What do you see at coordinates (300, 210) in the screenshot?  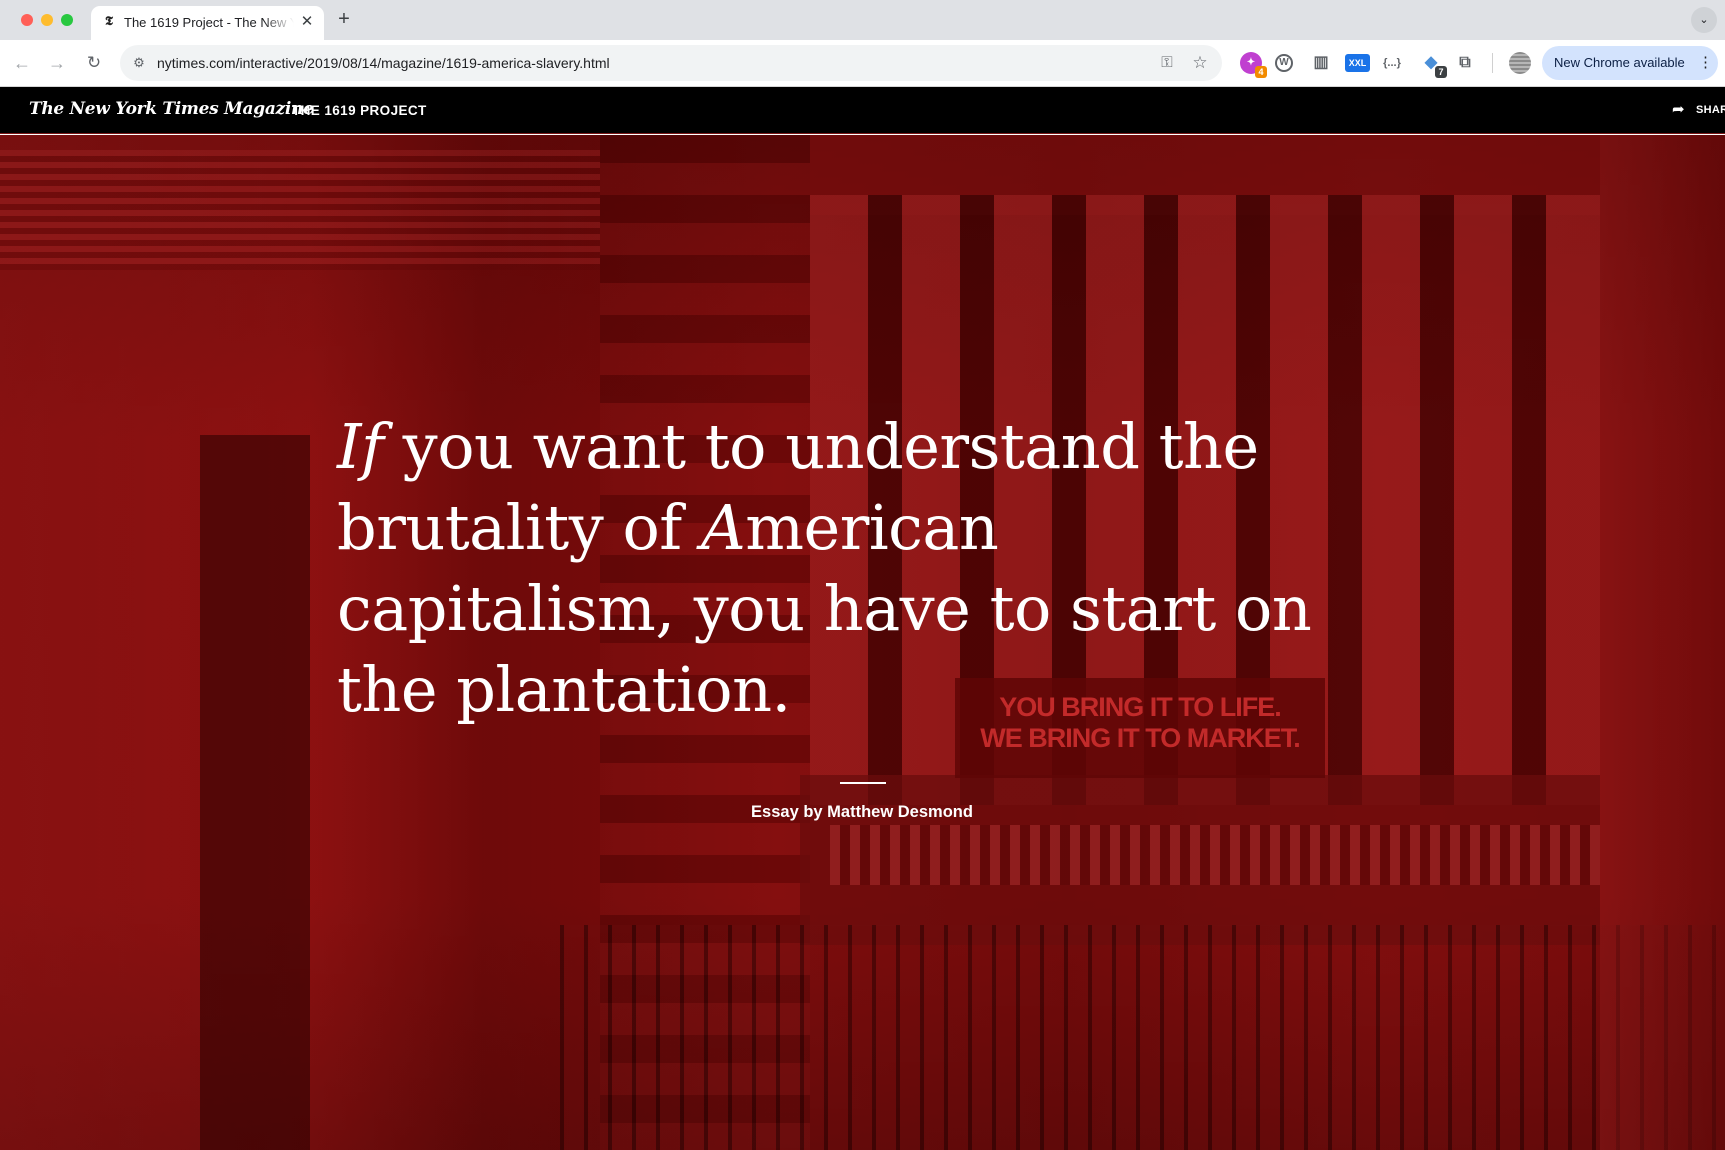 I see `building-left-cornice` at bounding box center [300, 210].